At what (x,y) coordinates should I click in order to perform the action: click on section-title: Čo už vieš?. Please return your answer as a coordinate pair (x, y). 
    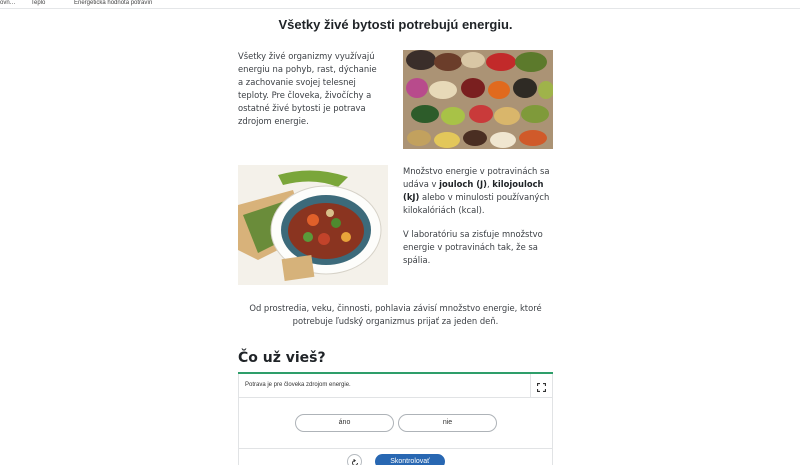
    Looking at the image, I should click on (282, 358).